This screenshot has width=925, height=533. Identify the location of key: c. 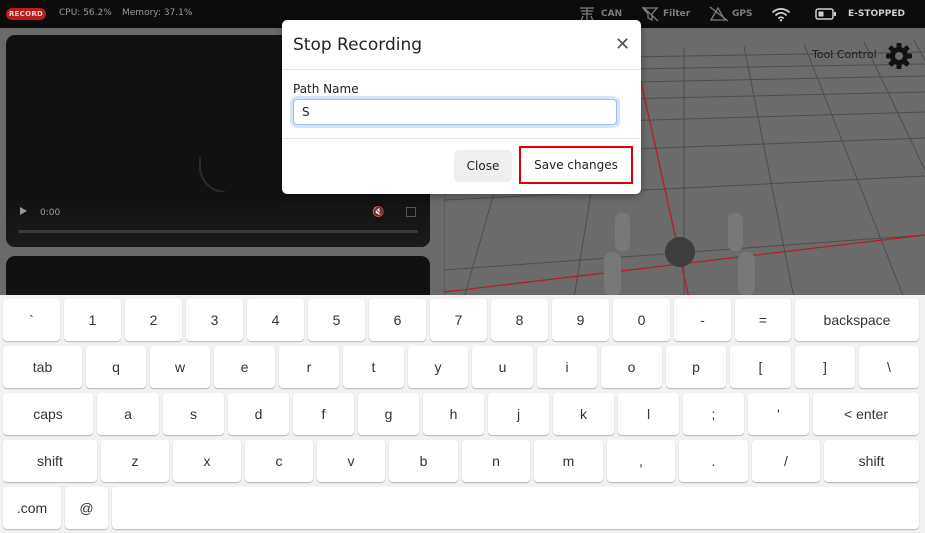
(279, 461).